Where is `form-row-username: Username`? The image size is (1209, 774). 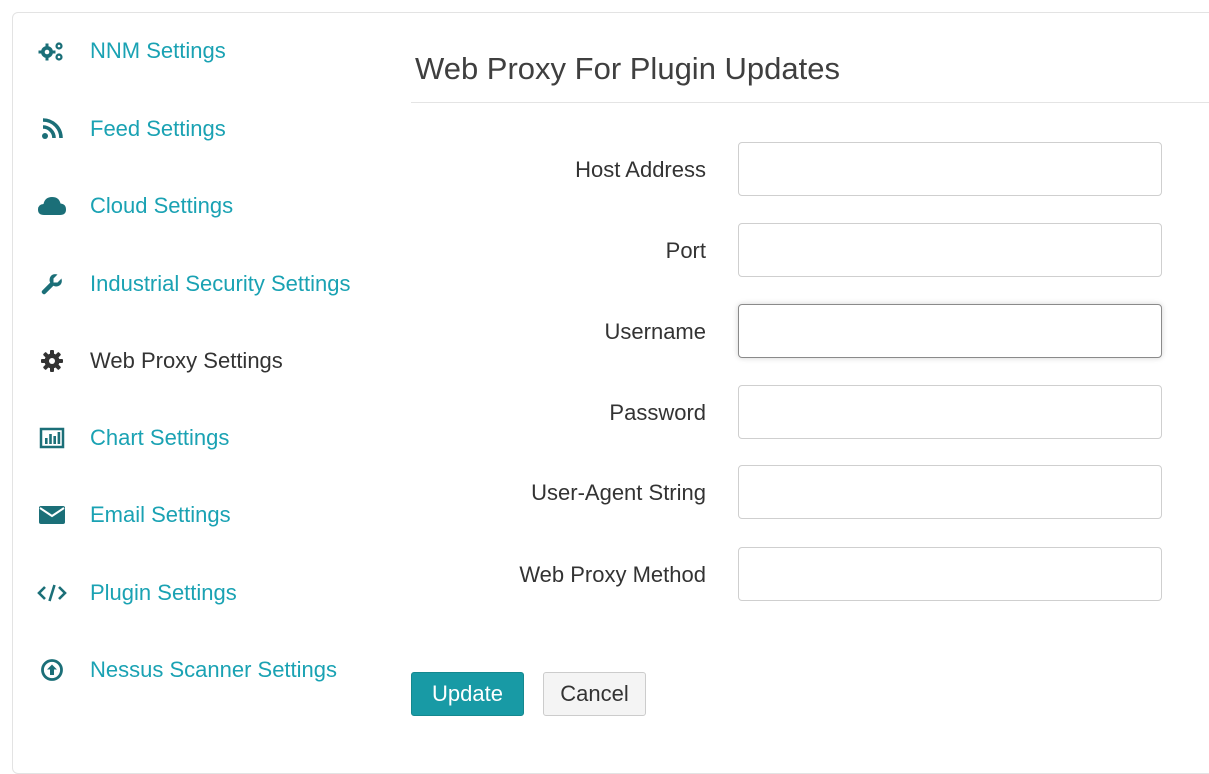 form-row-username: Username is located at coordinates (796, 332).